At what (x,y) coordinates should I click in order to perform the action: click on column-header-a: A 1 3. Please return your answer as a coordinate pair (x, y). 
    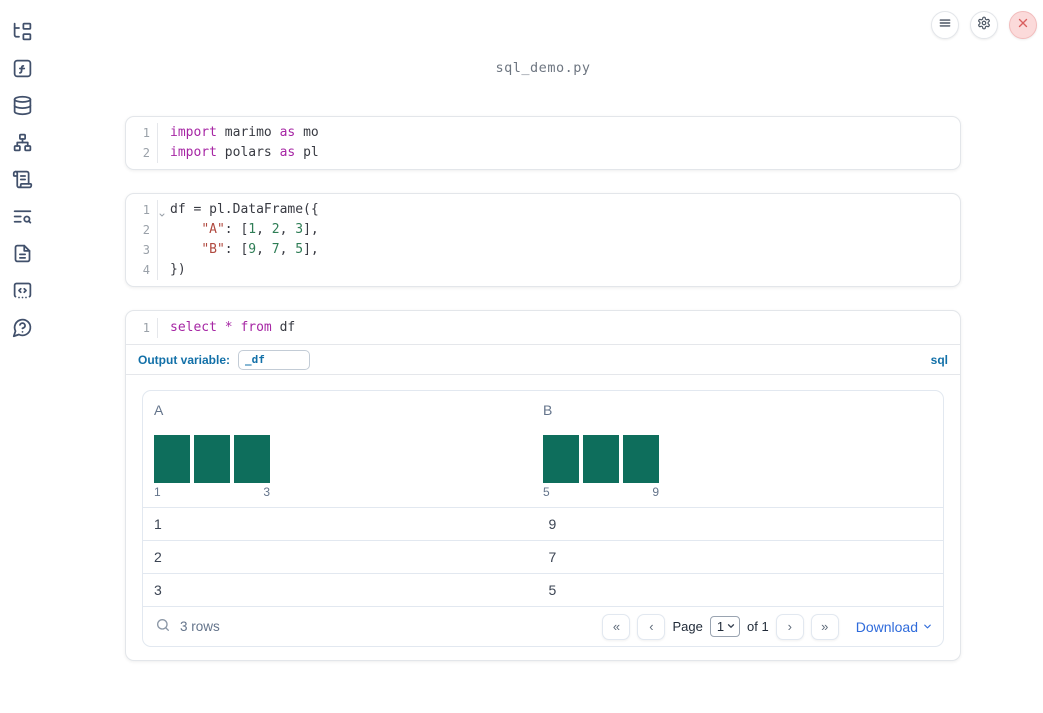
    Looking at the image, I should click on (348, 450).